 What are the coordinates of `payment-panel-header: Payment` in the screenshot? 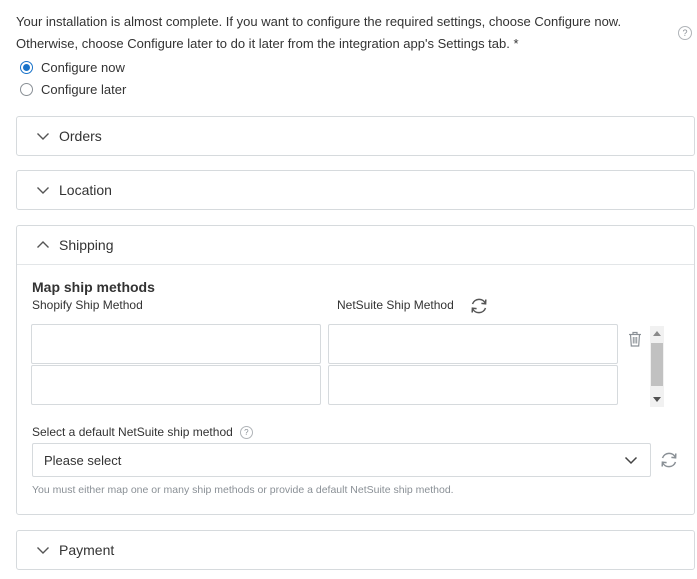 It's located at (355, 550).